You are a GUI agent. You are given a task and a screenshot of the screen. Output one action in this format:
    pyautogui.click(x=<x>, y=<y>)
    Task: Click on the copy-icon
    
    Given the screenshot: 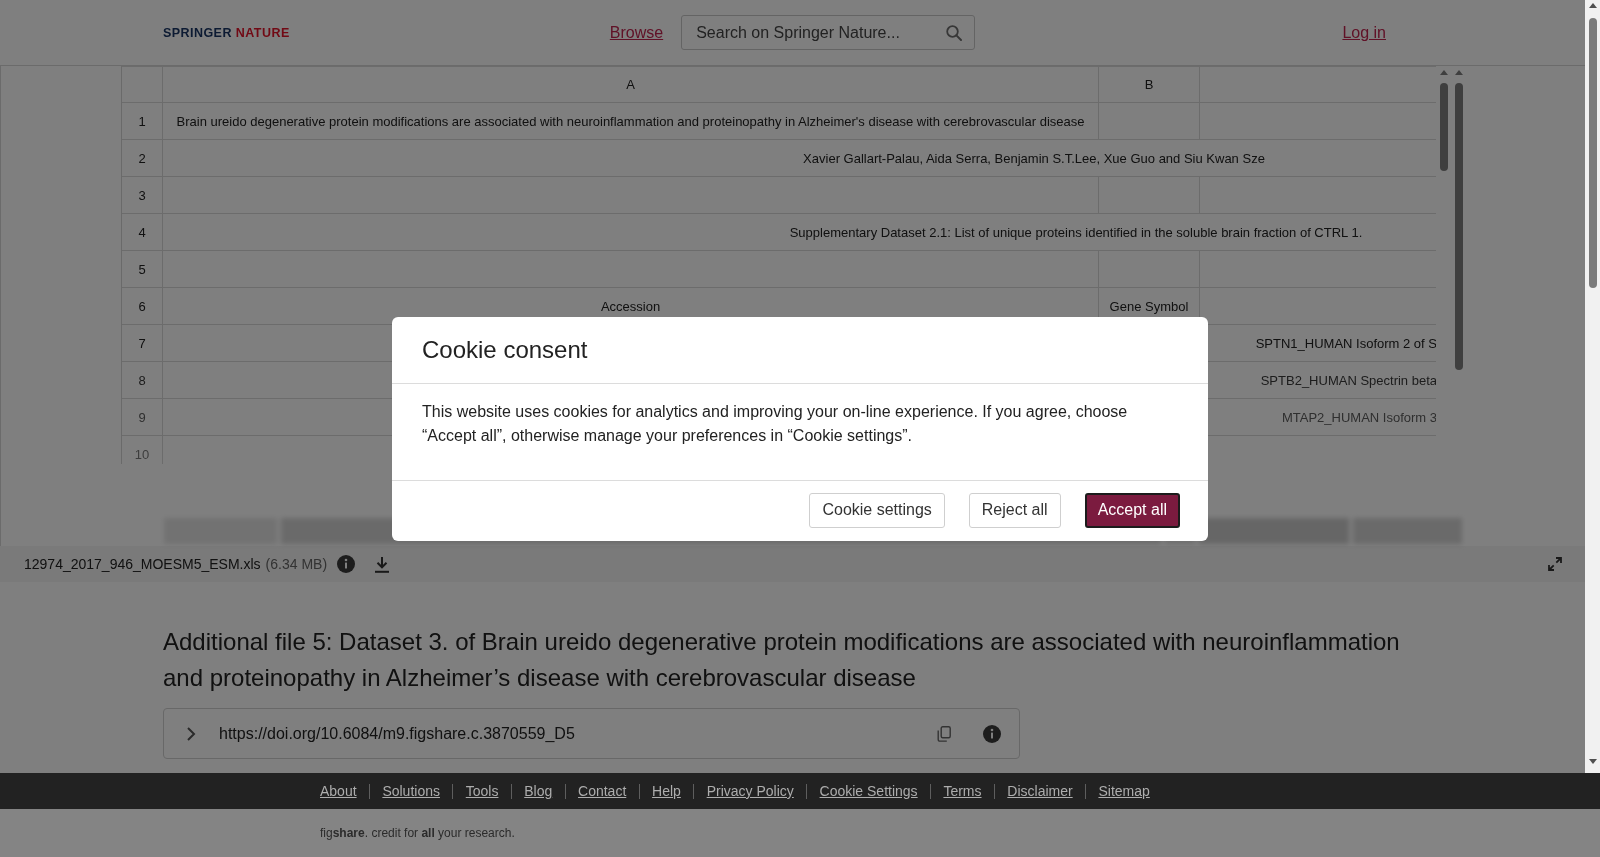 What is the action you would take?
    pyautogui.click(x=944, y=733)
    